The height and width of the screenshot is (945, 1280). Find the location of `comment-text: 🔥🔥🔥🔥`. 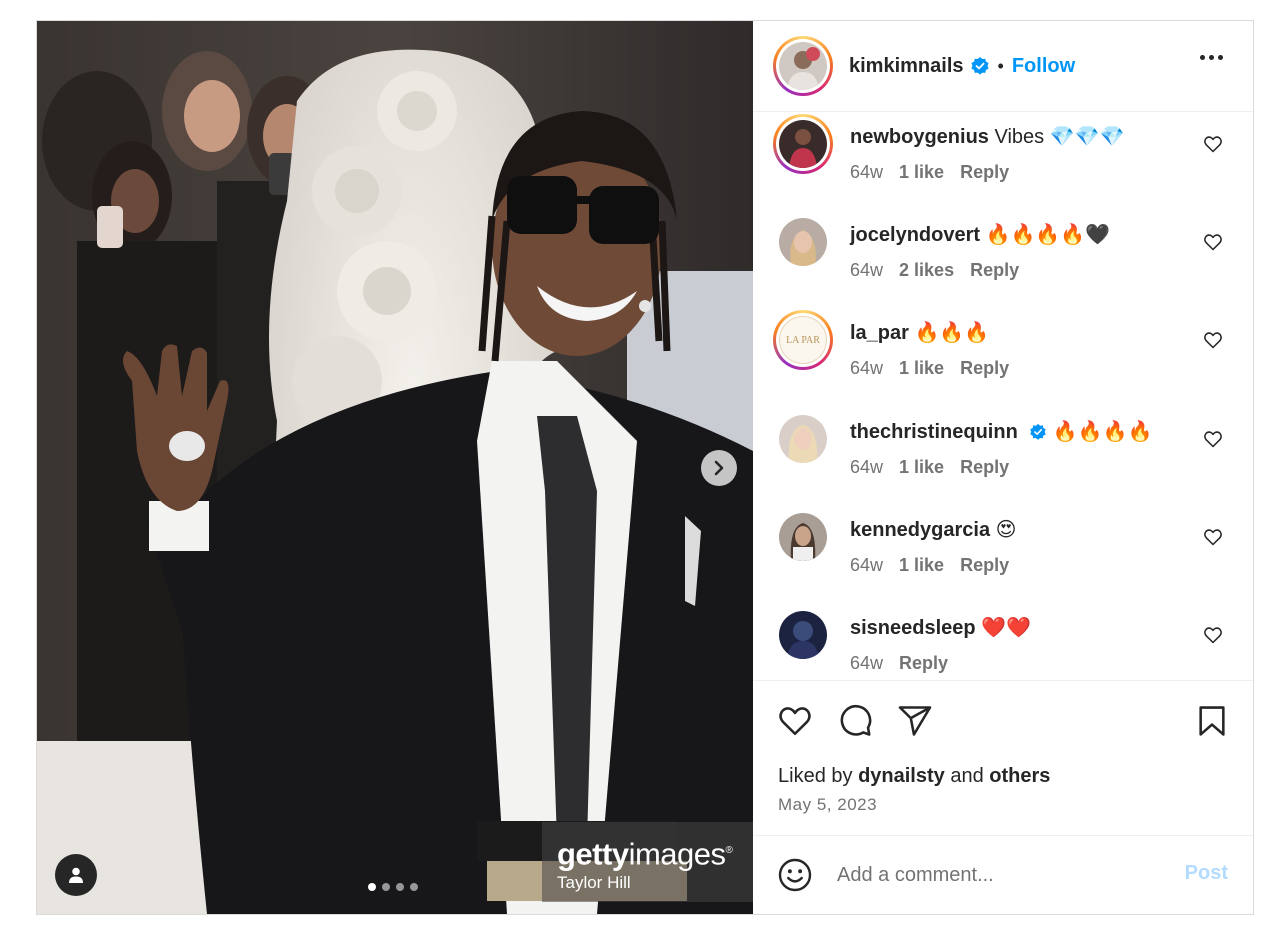

comment-text: 🔥🔥🔥🔥 is located at coordinates (1102, 432).